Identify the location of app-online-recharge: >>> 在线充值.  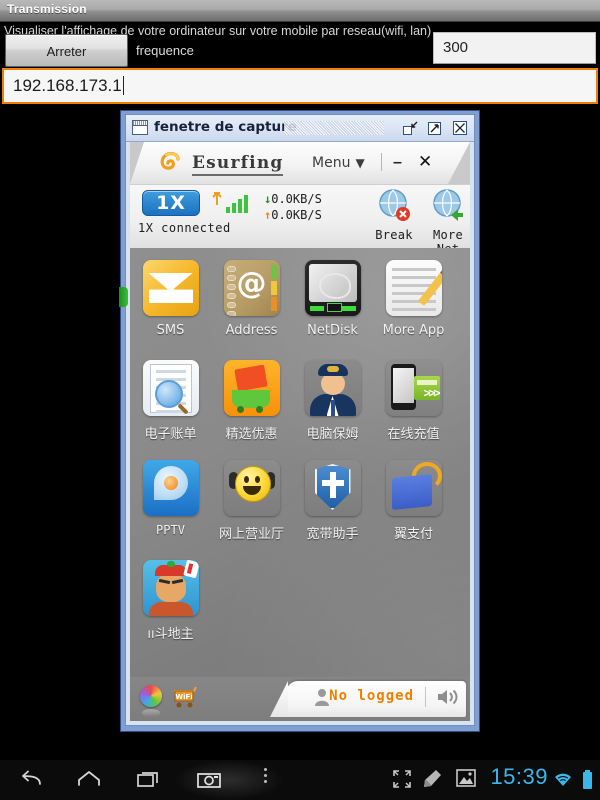
(413, 404).